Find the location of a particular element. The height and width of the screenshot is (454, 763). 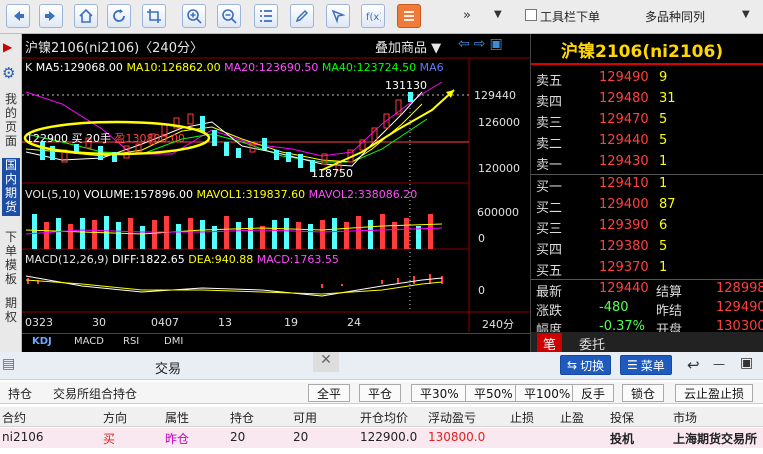

quote-row: 卖一 129430 1 is located at coordinates (647, 162).